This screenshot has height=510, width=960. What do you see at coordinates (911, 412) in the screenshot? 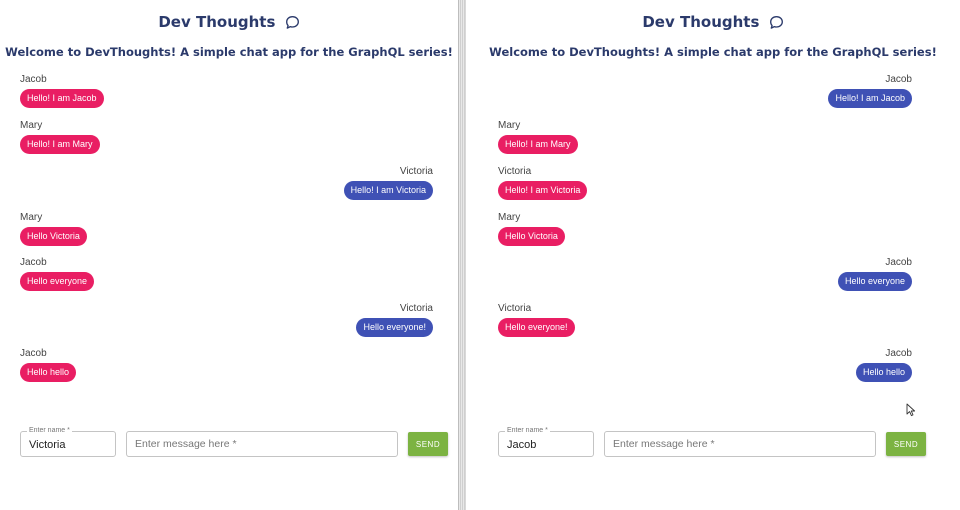
I see `mouse-cursor-icon` at bounding box center [911, 412].